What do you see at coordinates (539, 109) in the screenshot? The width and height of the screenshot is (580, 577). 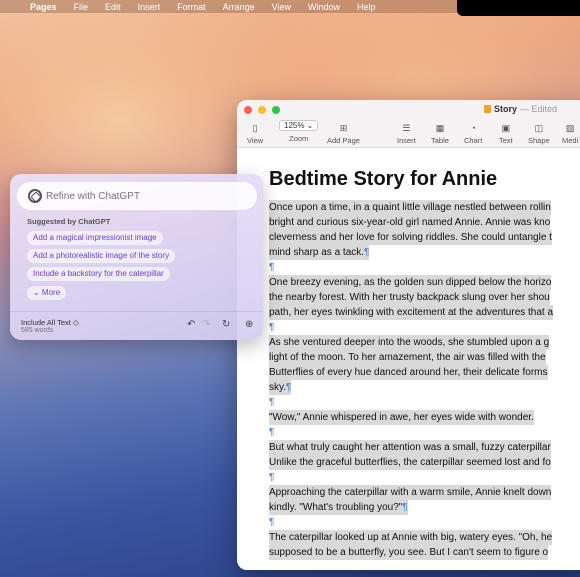 I see `edited-status: — Edited` at bounding box center [539, 109].